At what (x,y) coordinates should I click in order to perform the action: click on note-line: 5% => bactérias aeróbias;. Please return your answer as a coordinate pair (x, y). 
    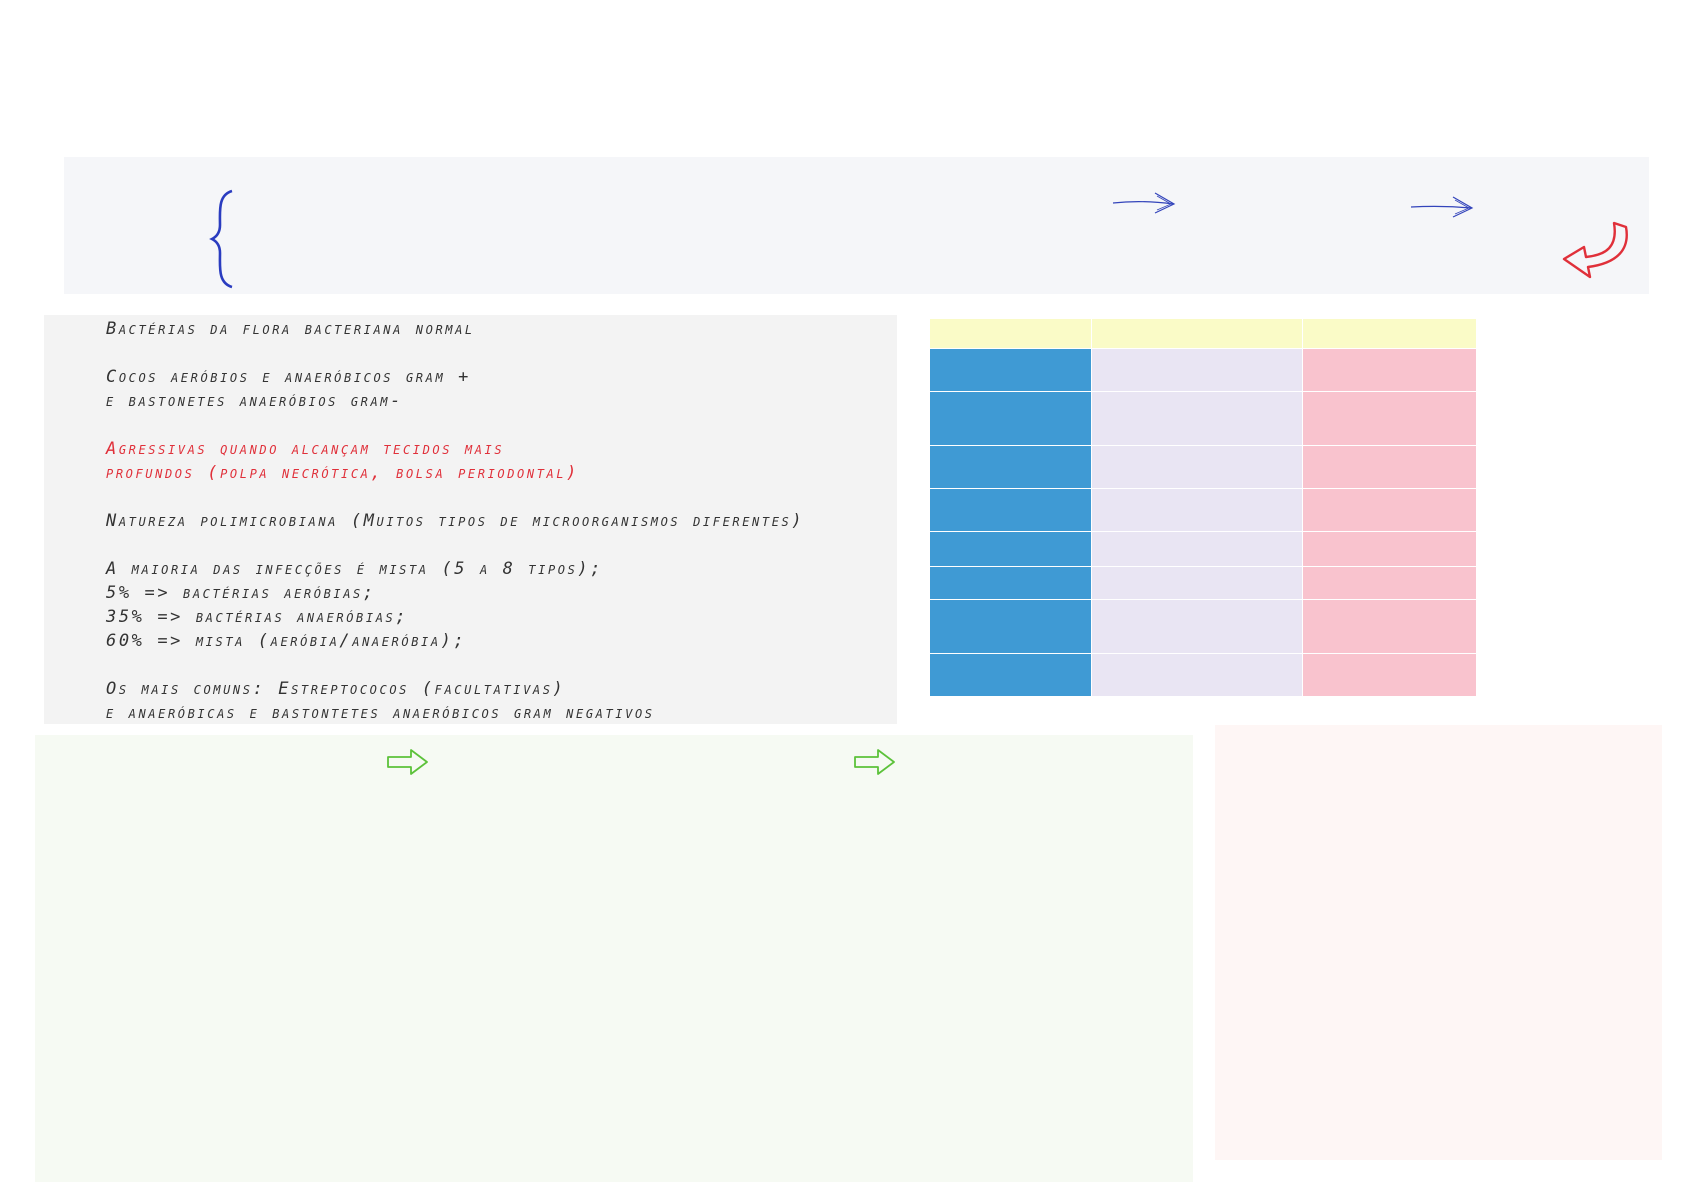
    Looking at the image, I should click on (241, 593).